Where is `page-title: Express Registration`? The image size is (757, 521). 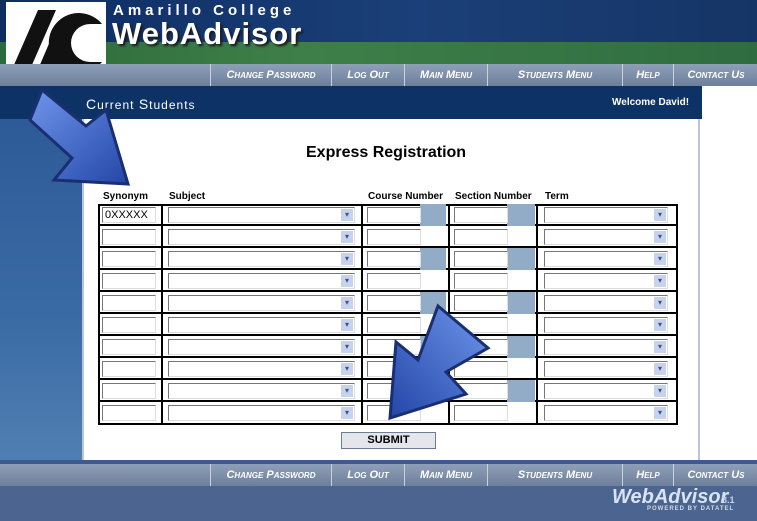 page-title: Express Registration is located at coordinates (386, 152).